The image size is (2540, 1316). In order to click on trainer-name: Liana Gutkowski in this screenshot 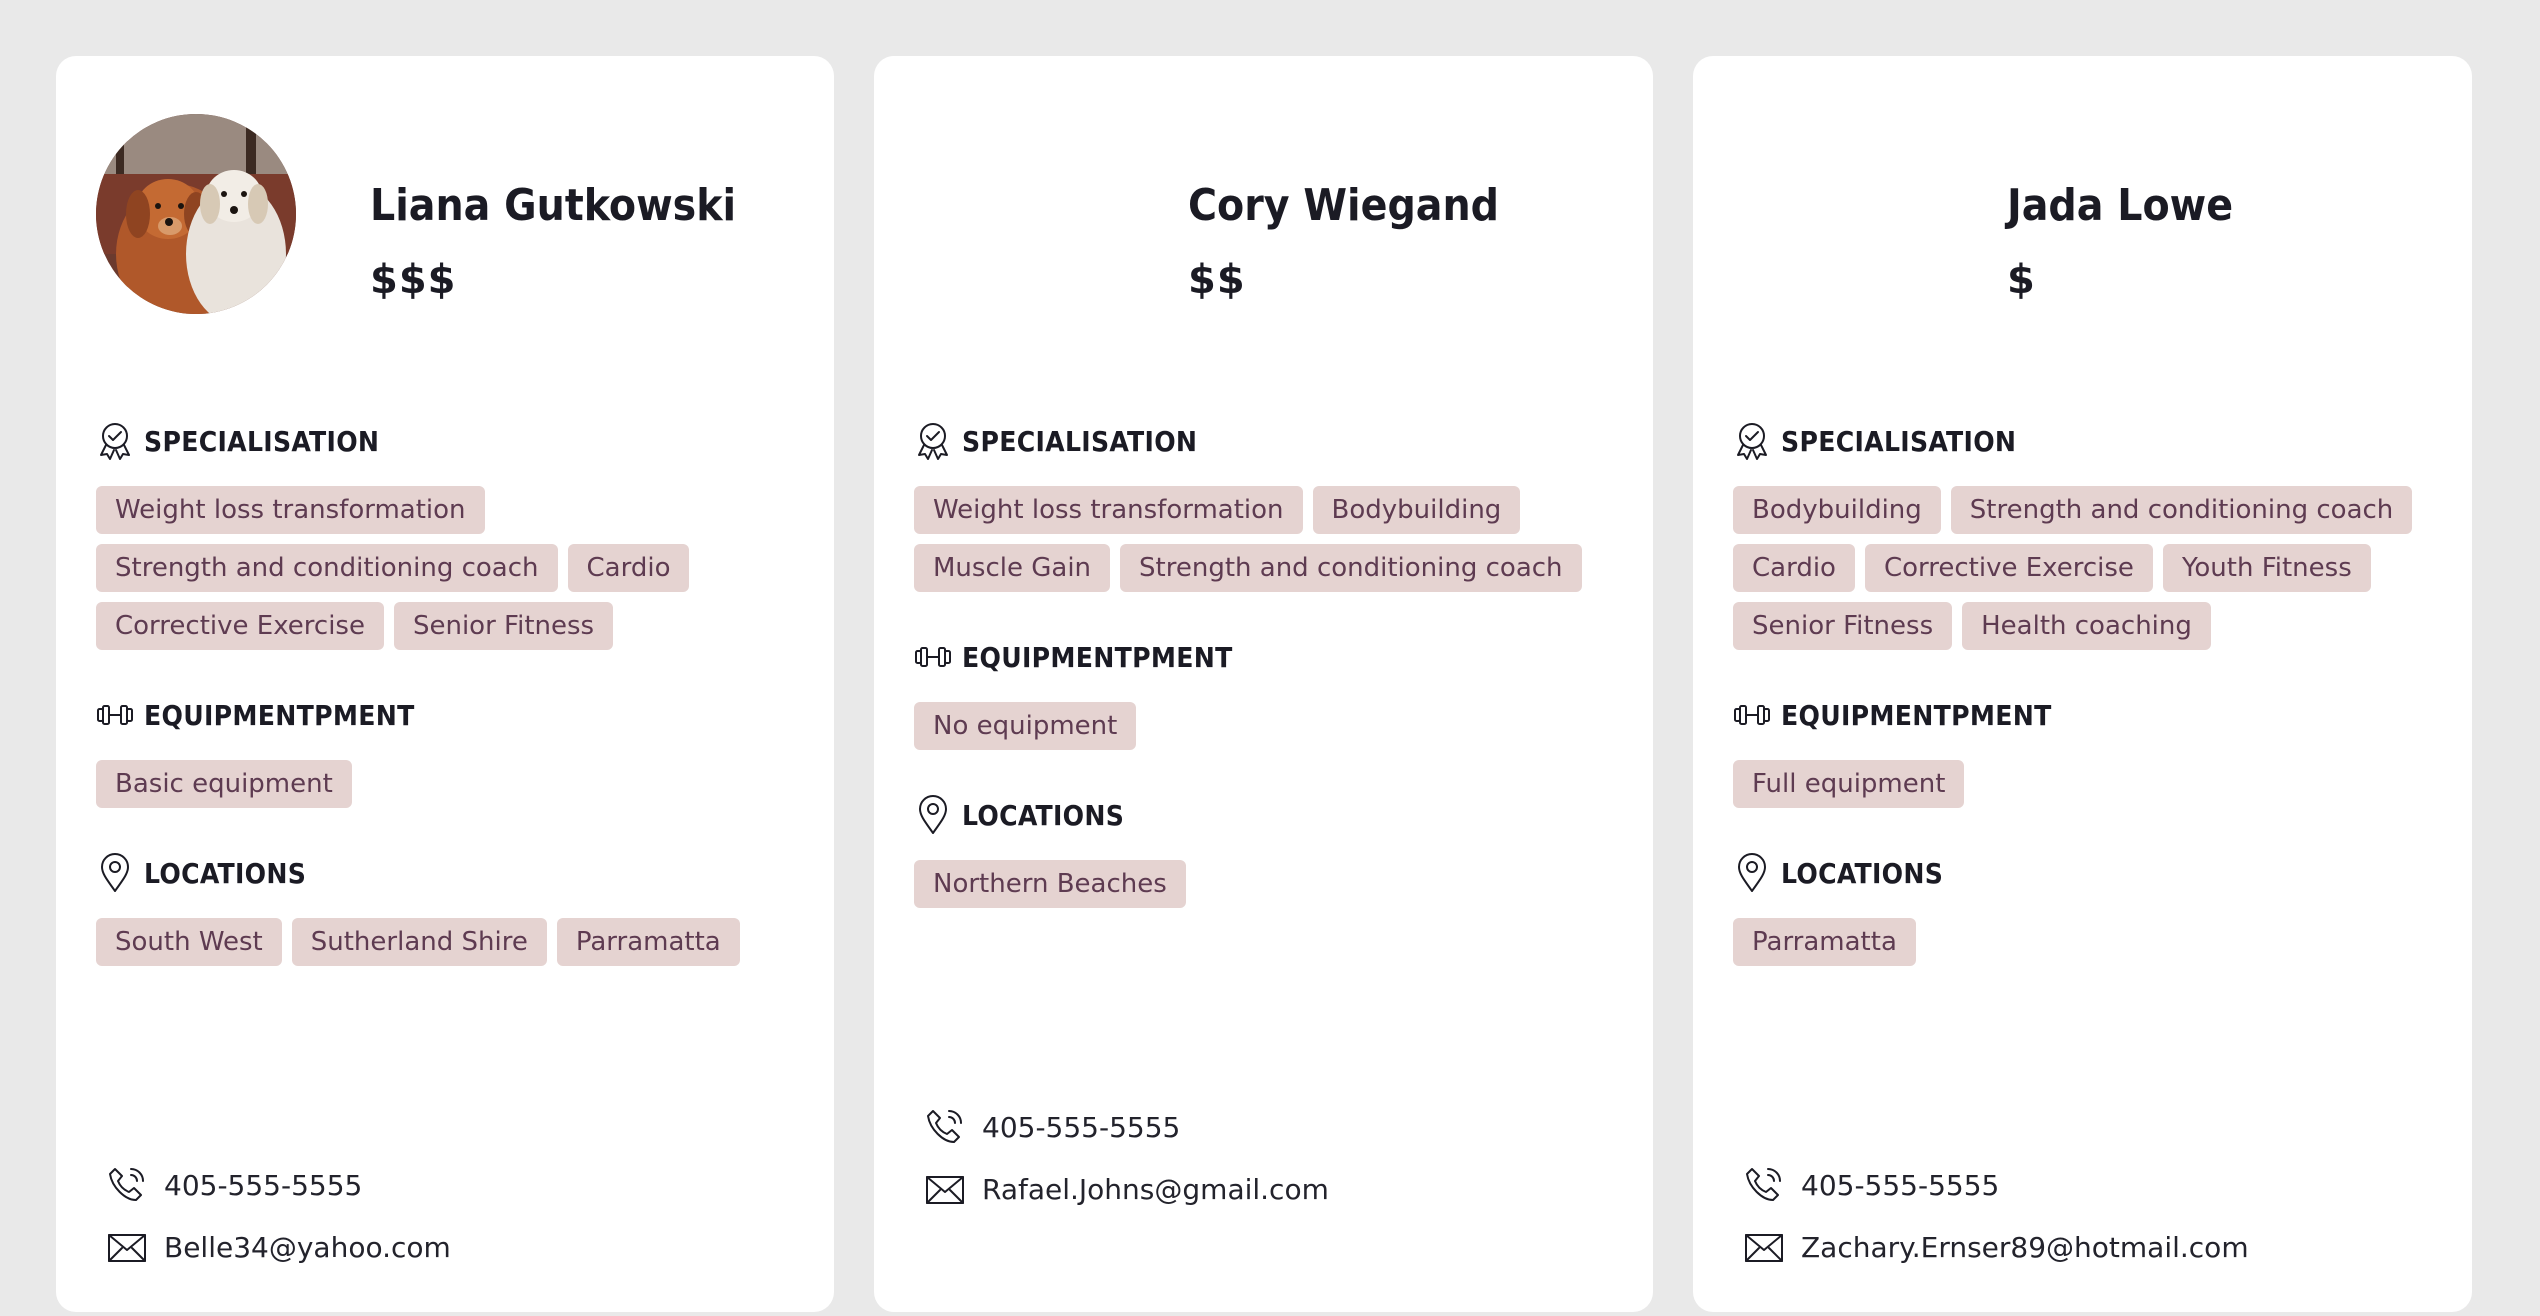, I will do `click(553, 205)`.